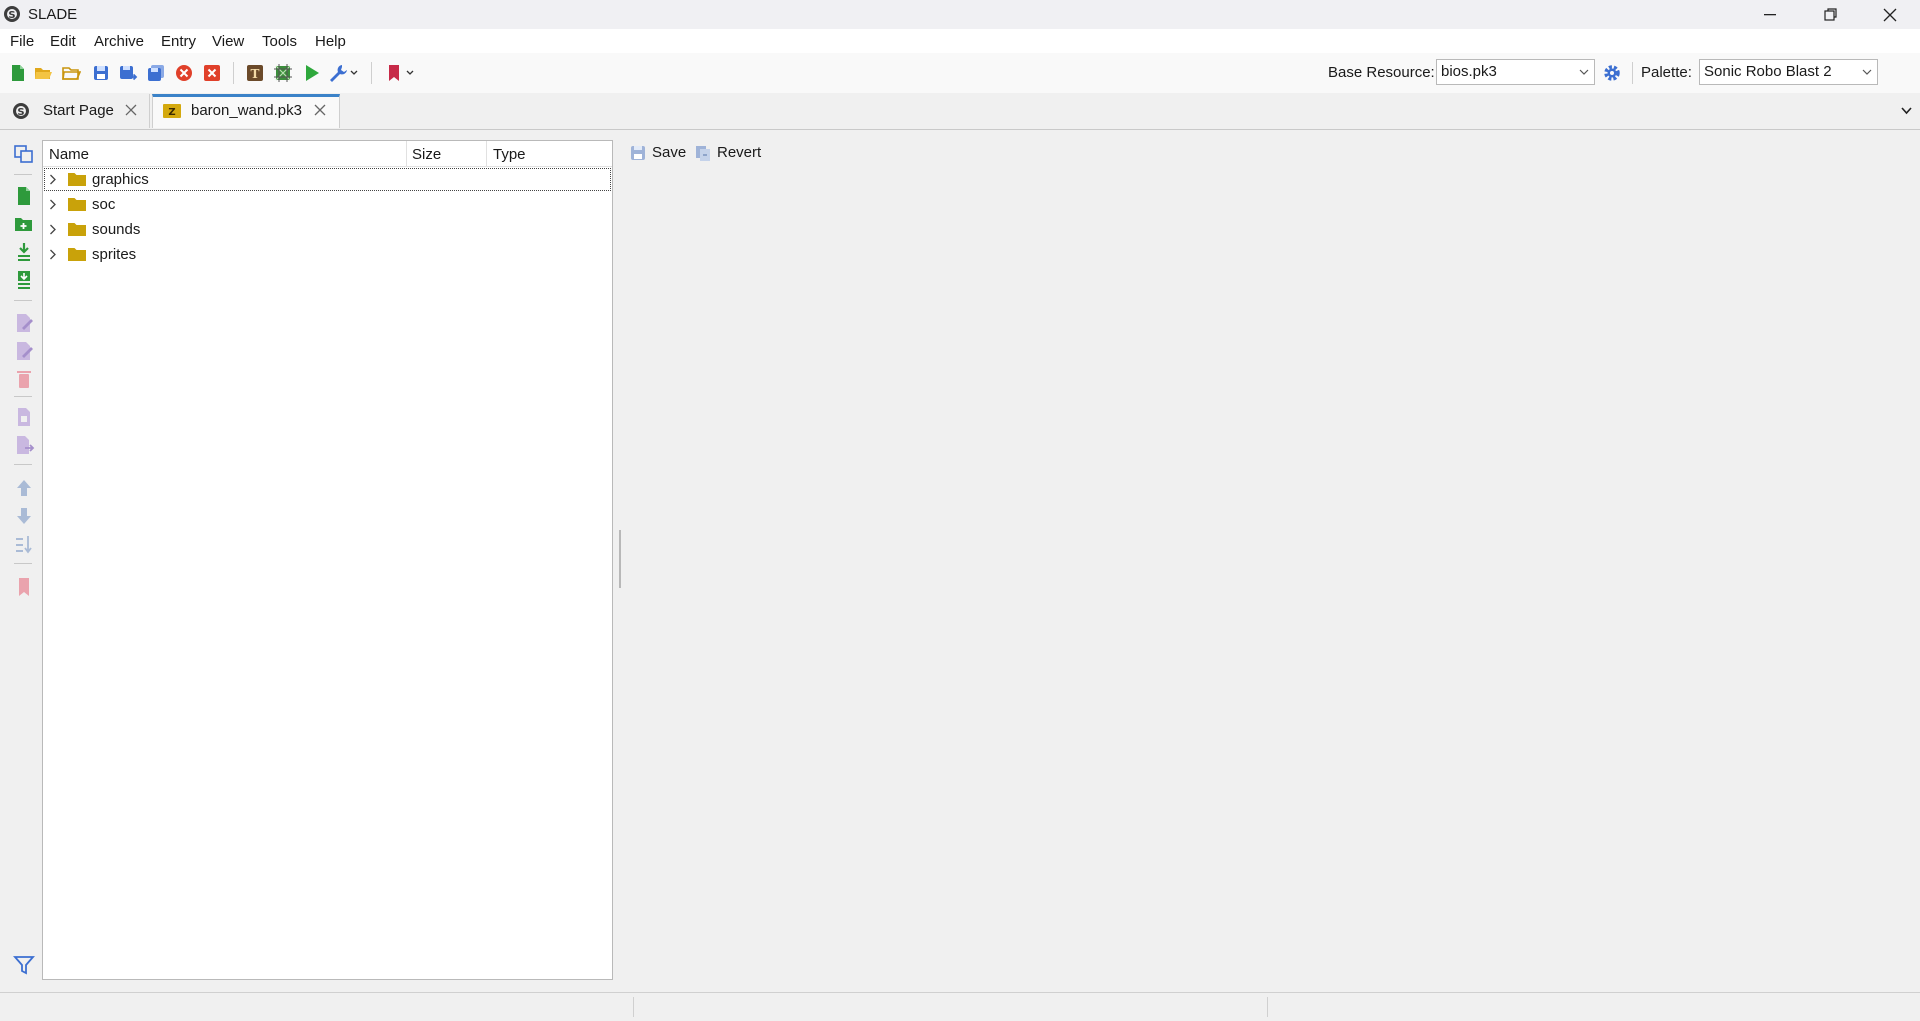 This screenshot has height=1021, width=1920. What do you see at coordinates (24, 154) in the screenshot?
I see `copy-icon` at bounding box center [24, 154].